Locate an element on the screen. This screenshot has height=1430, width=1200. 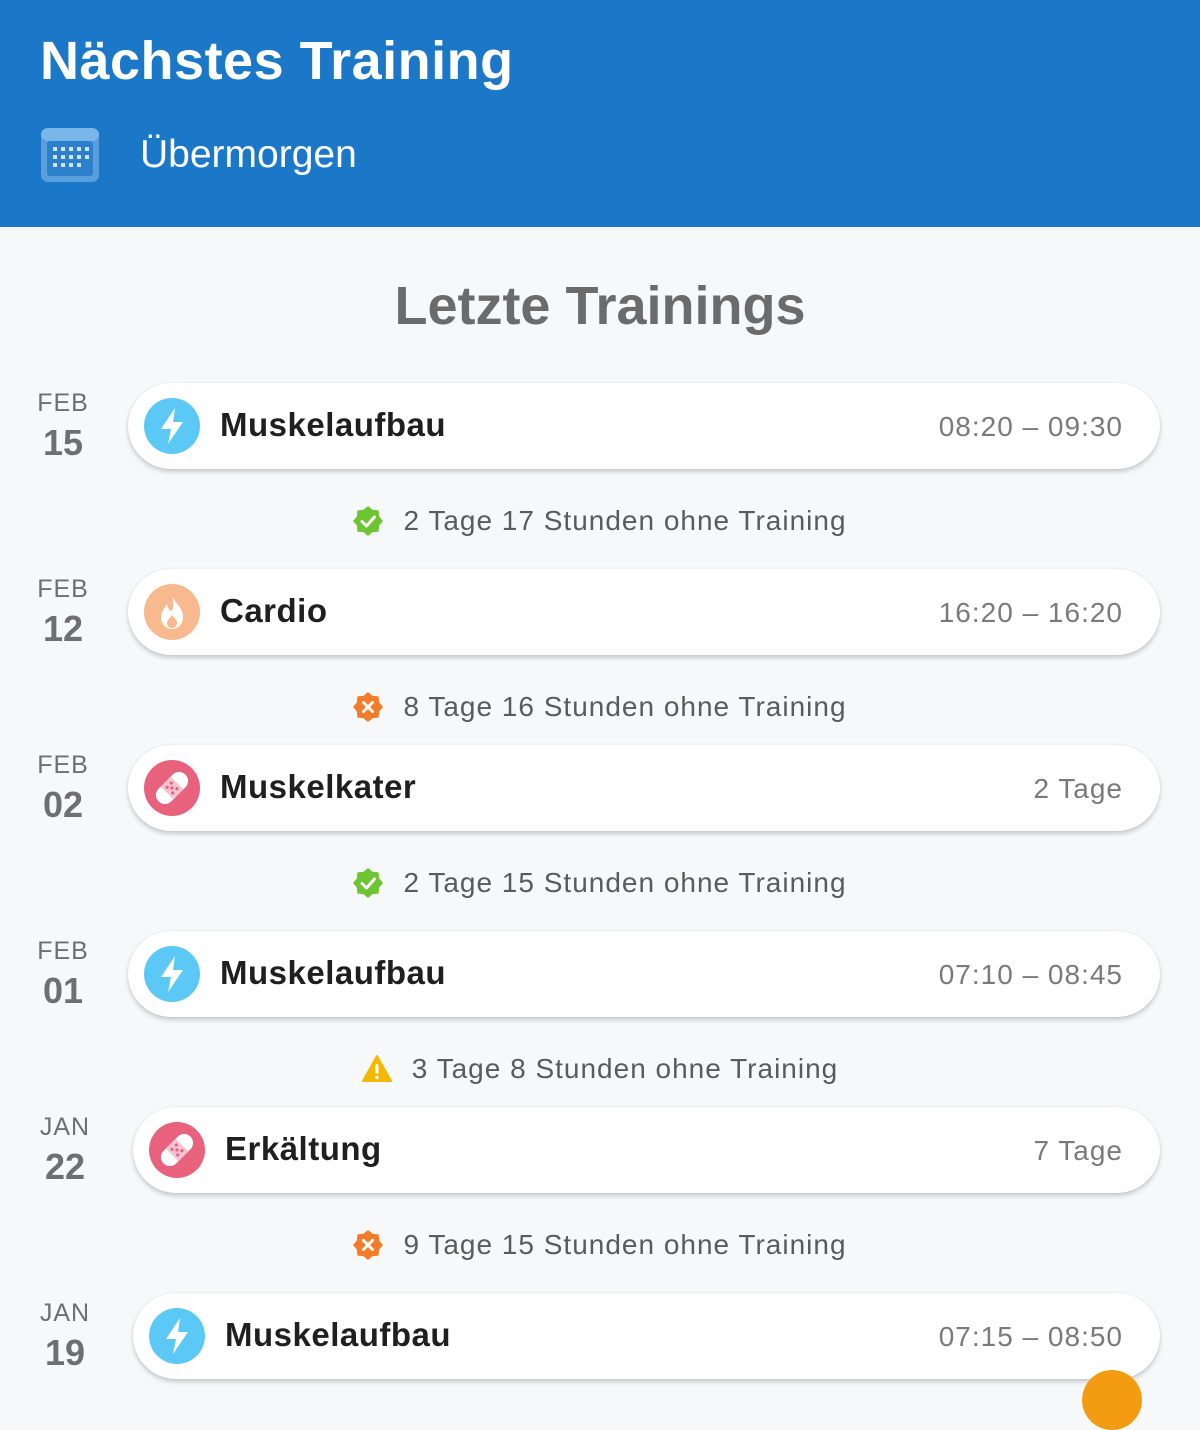
entry-date: FEB 12 is located at coordinates (63, 612).